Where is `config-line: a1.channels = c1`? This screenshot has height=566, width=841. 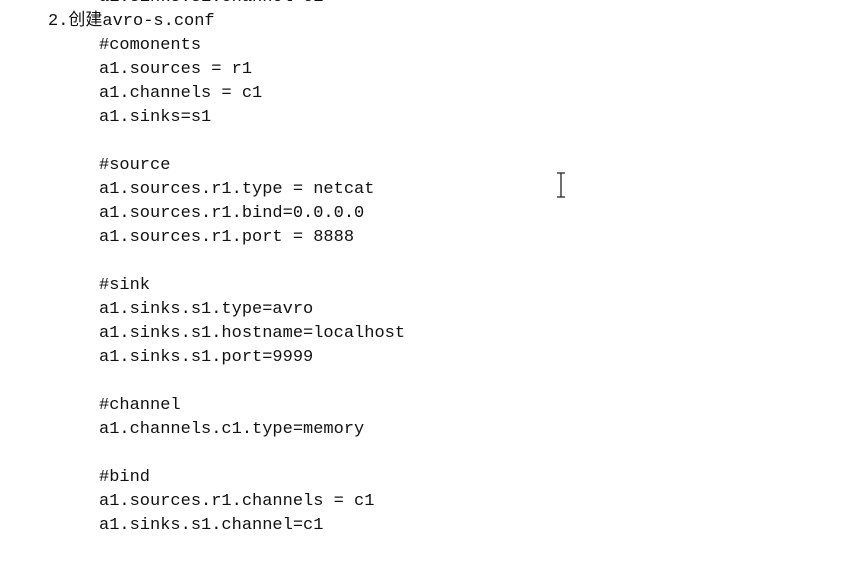 config-line: a1.channels = c1 is located at coordinates (181, 93).